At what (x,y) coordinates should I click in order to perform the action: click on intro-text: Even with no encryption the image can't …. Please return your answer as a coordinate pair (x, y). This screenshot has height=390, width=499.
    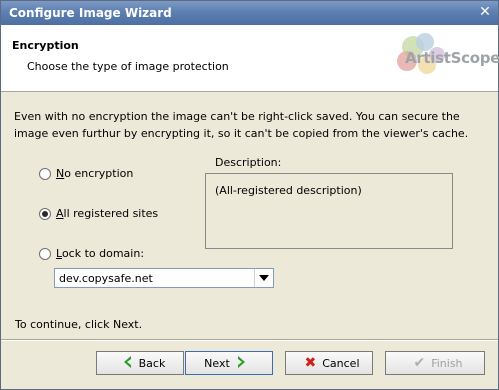
    Looking at the image, I should click on (241, 125).